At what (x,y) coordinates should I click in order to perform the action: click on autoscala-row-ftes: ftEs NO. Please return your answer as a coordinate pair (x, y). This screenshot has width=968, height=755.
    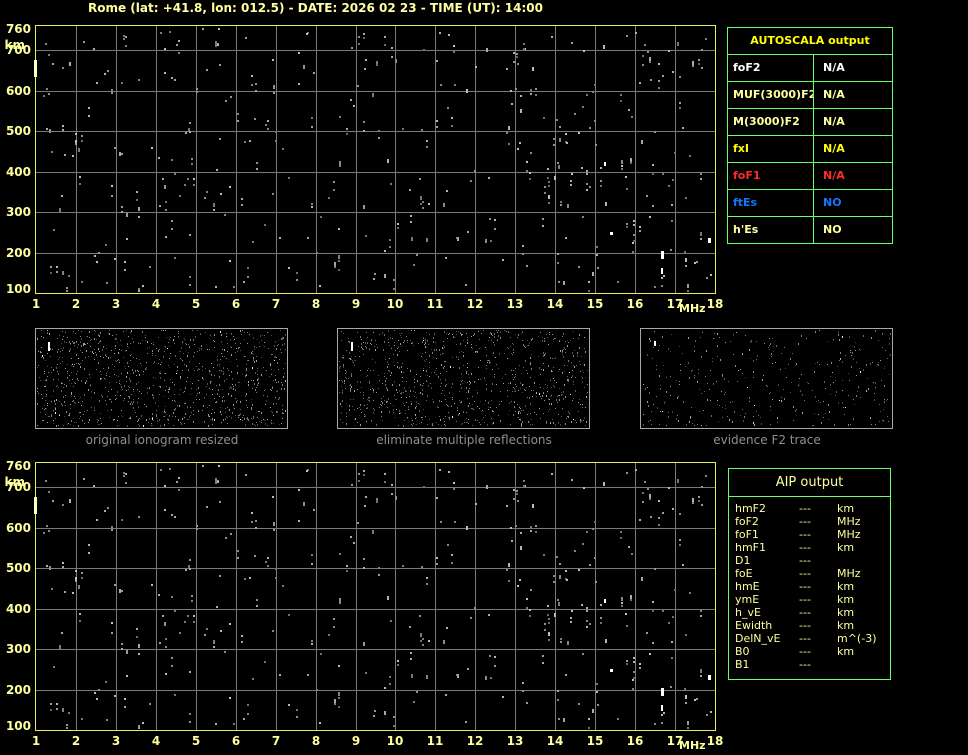
    Looking at the image, I should click on (810, 202).